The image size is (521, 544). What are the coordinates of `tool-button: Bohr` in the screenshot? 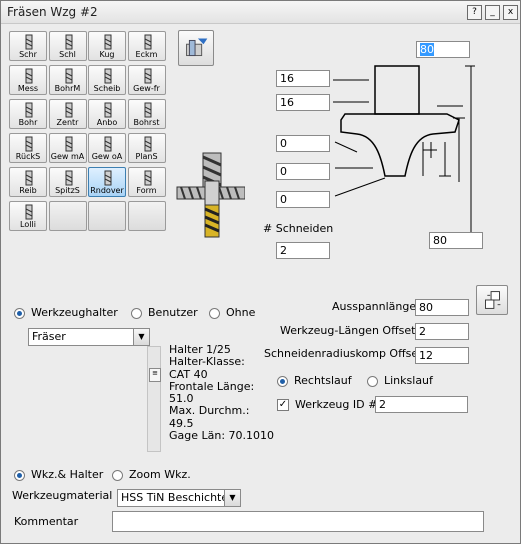 It's located at (28, 114).